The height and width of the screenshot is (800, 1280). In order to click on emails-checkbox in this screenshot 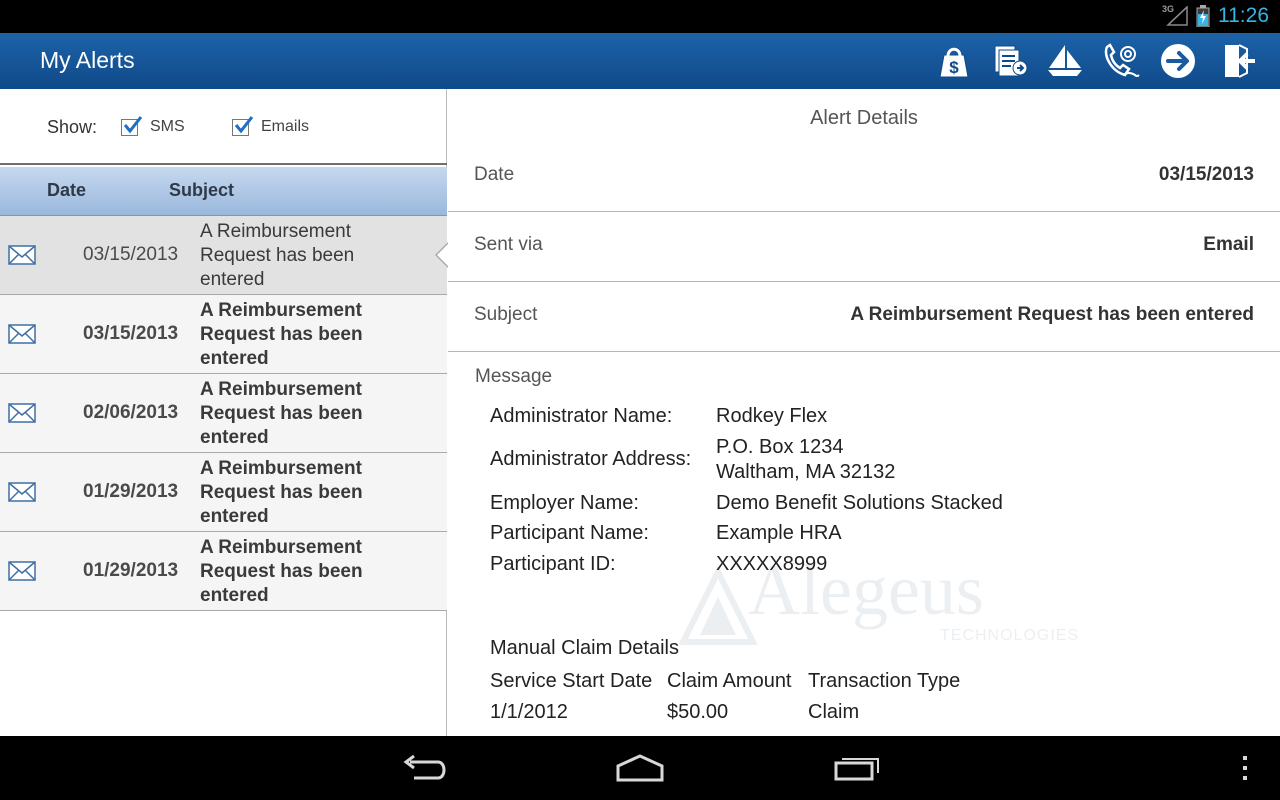, I will do `click(243, 126)`.